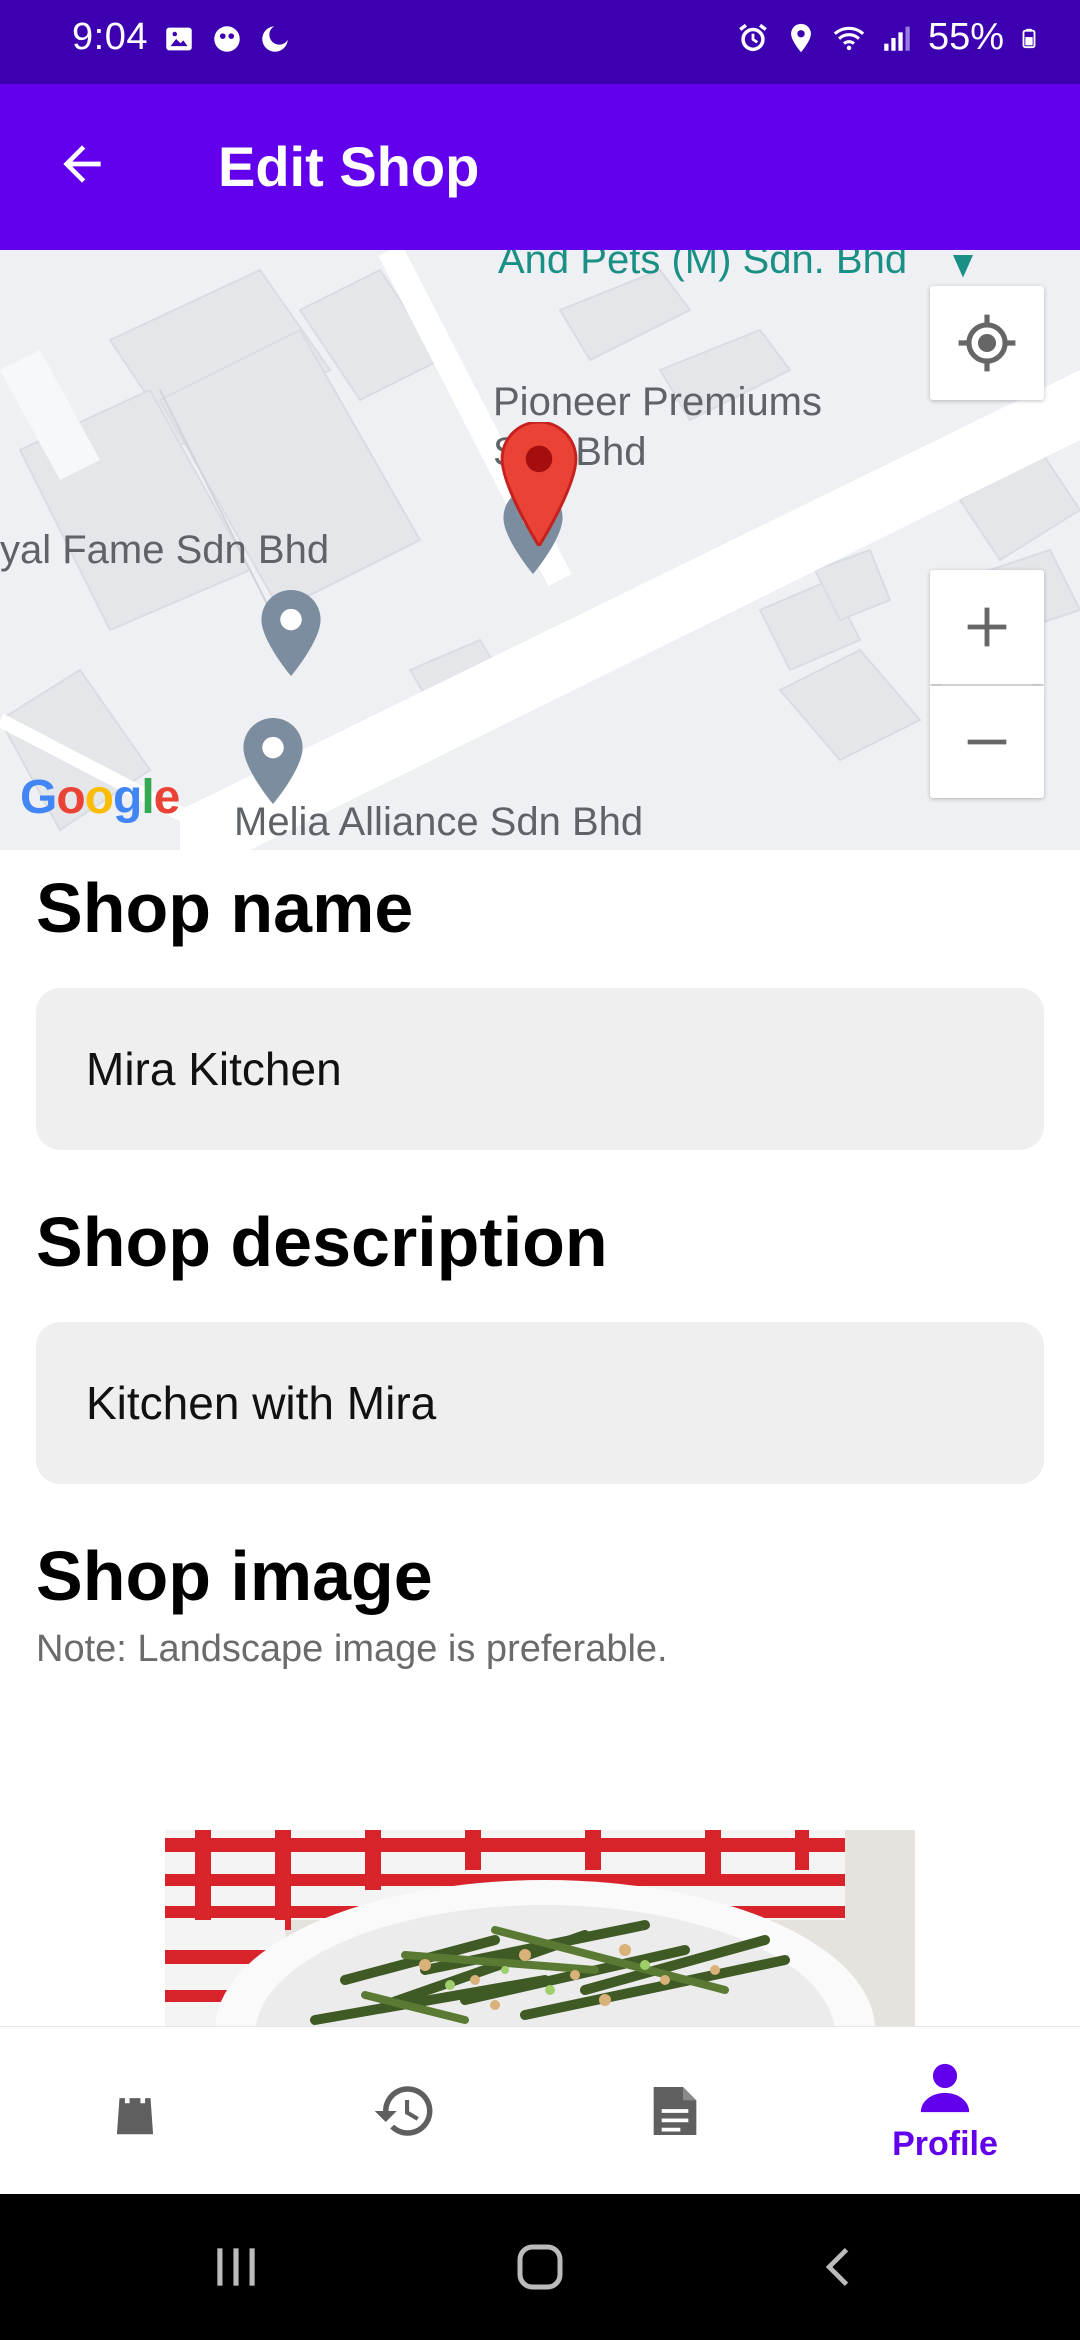 Image resolution: width=1080 pixels, height=2340 pixels. What do you see at coordinates (963, 266) in the screenshot?
I see `poi-marker-teal` at bounding box center [963, 266].